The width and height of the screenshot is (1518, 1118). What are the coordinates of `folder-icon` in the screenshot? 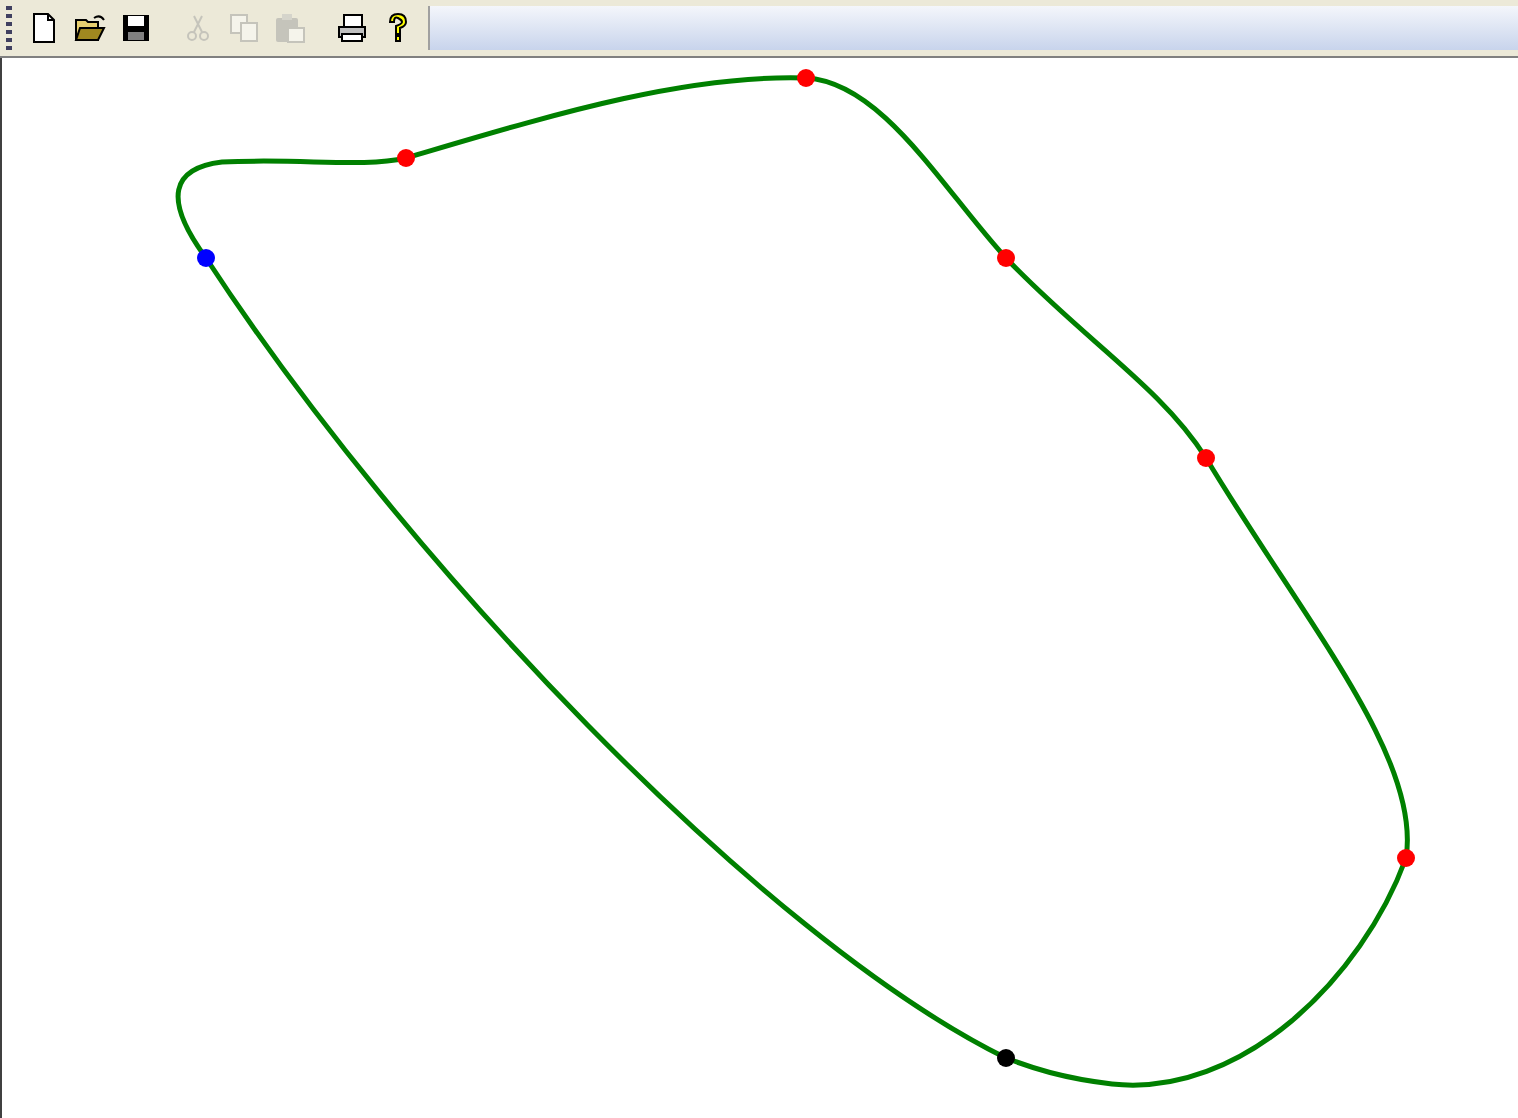 It's located at (89, 28).